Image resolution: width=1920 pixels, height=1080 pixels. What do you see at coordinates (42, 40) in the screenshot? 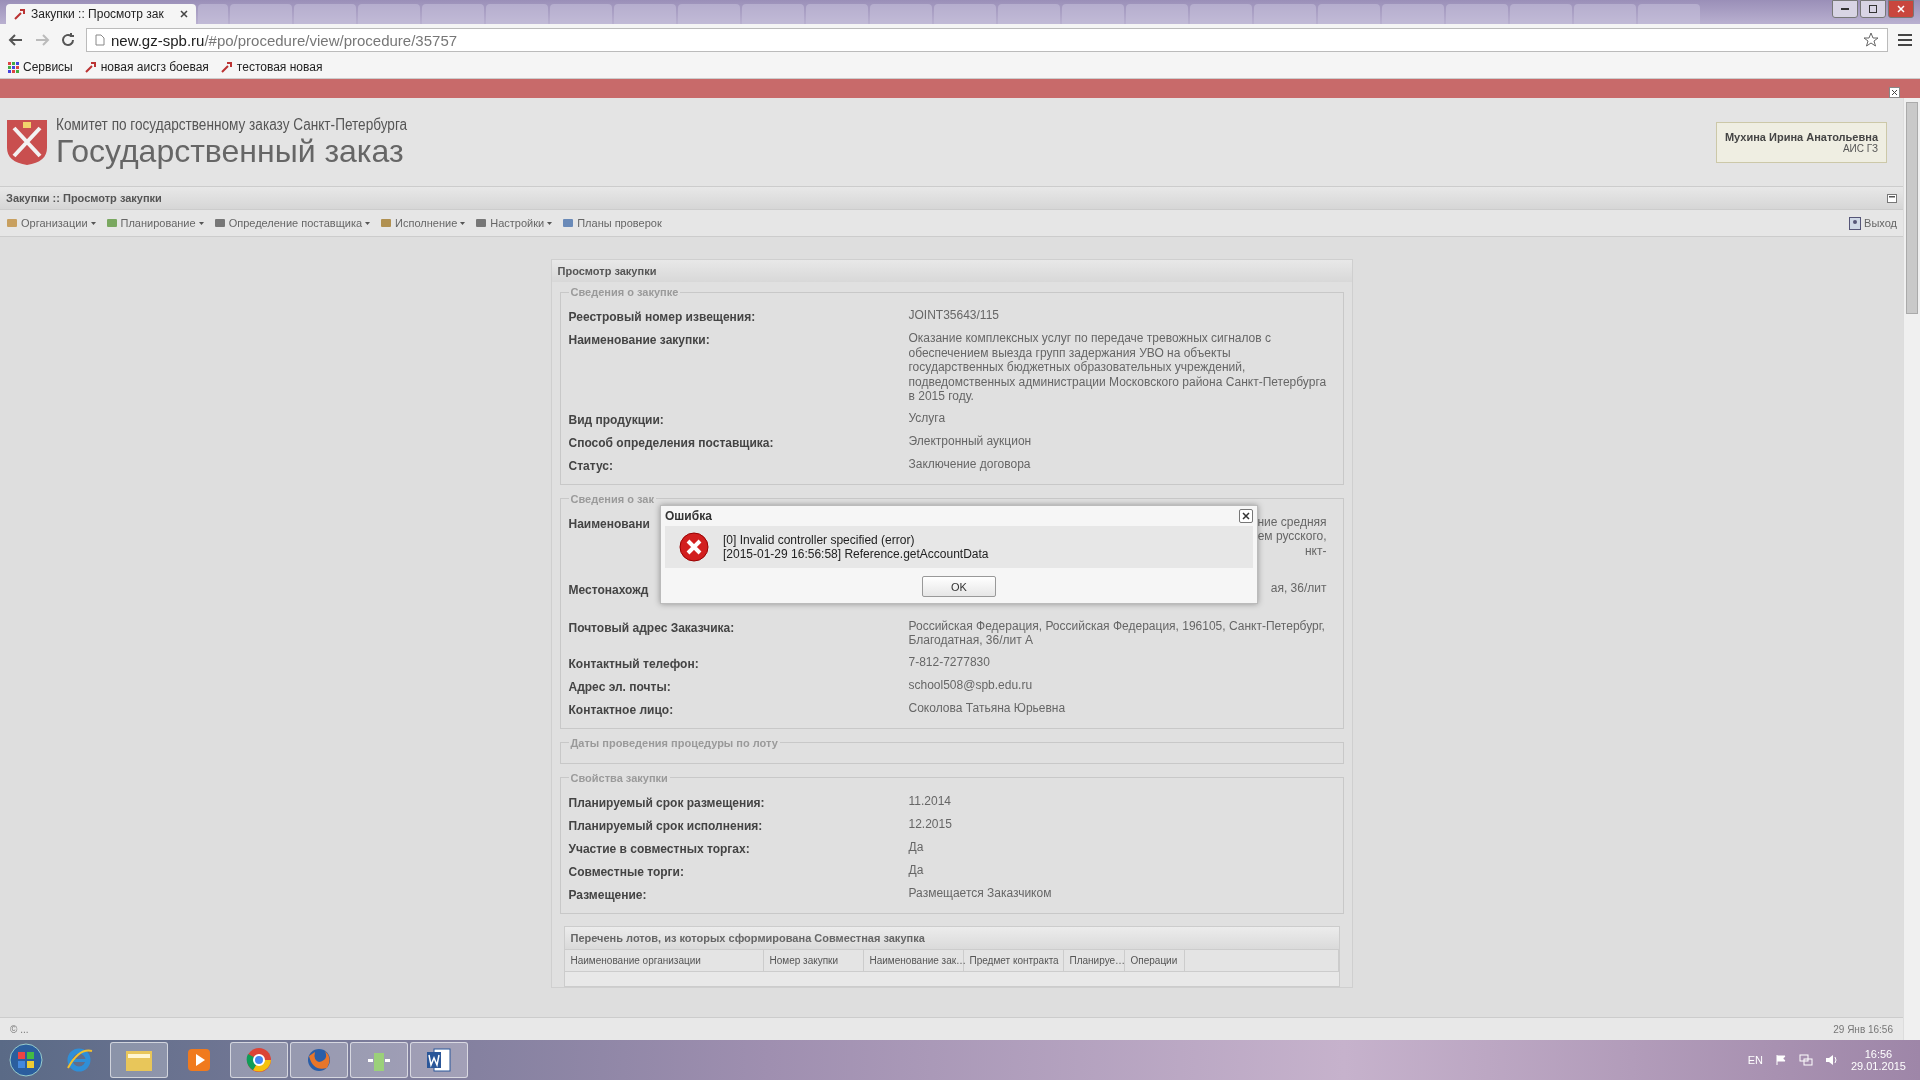
I see `forward-icon` at bounding box center [42, 40].